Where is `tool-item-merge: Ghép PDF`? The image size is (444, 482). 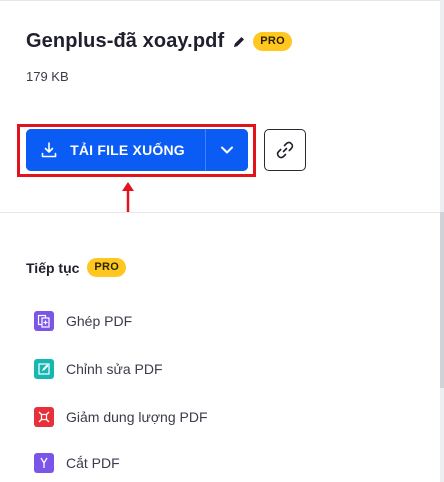 tool-item-merge: Ghép PDF is located at coordinates (83, 321).